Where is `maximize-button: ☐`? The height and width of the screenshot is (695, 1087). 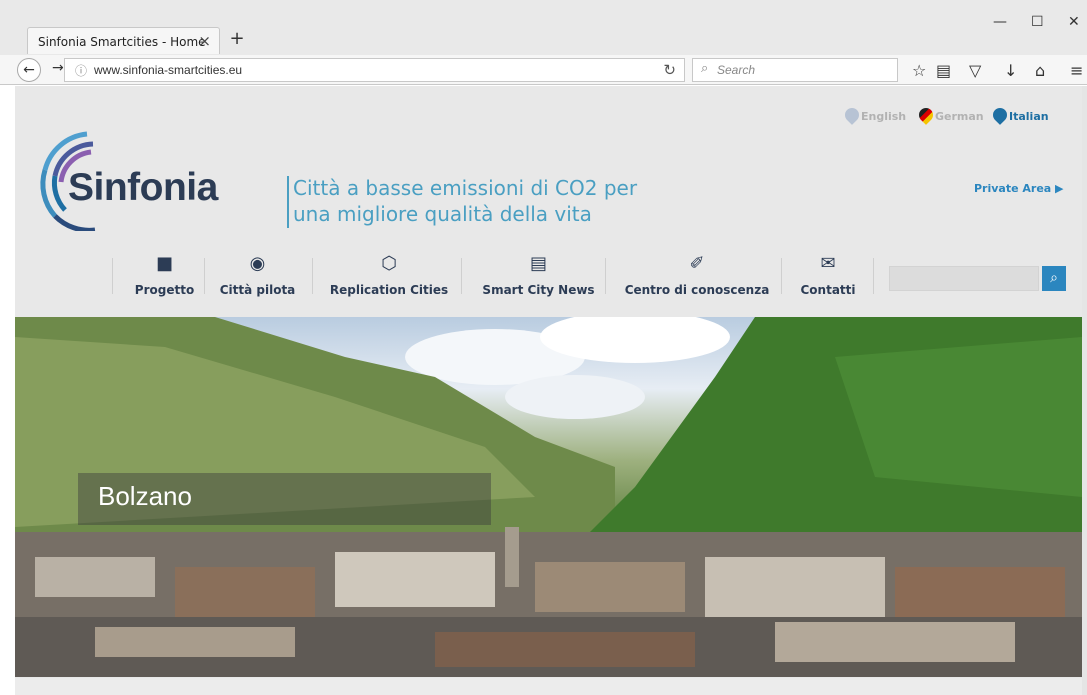 maximize-button: ☐ is located at coordinates (1037, 22).